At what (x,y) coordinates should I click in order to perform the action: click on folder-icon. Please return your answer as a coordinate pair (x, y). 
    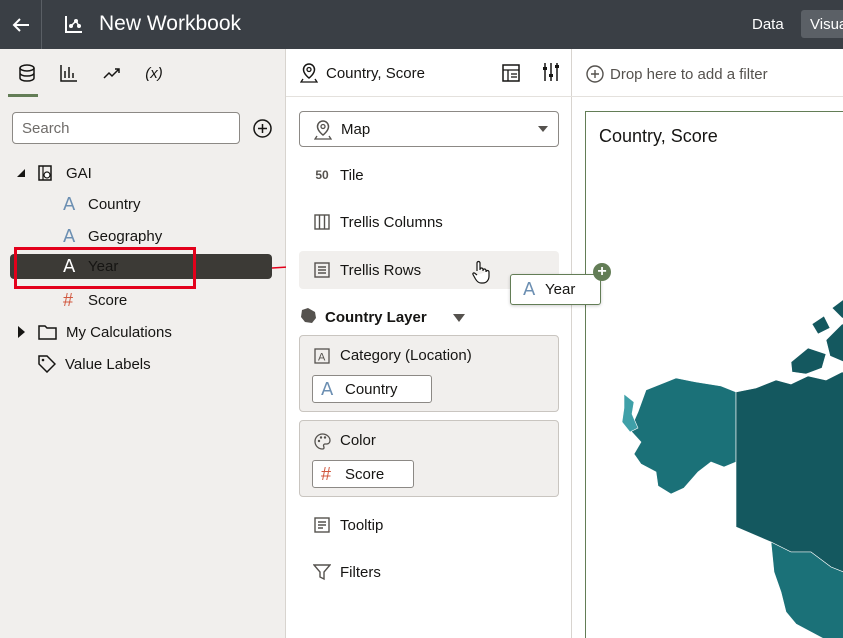
    Looking at the image, I should click on (47, 332).